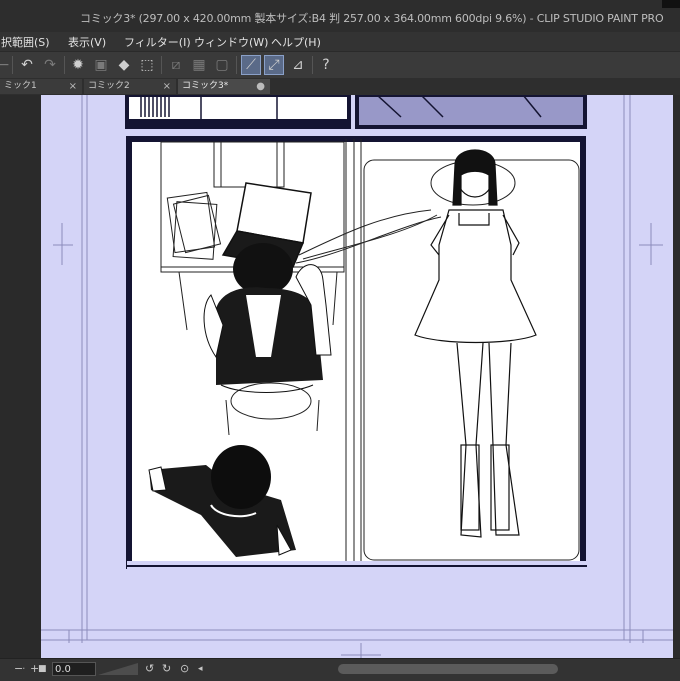 The height and width of the screenshot is (681, 680). I want to click on clear-icon: ▣, so click(101, 65).